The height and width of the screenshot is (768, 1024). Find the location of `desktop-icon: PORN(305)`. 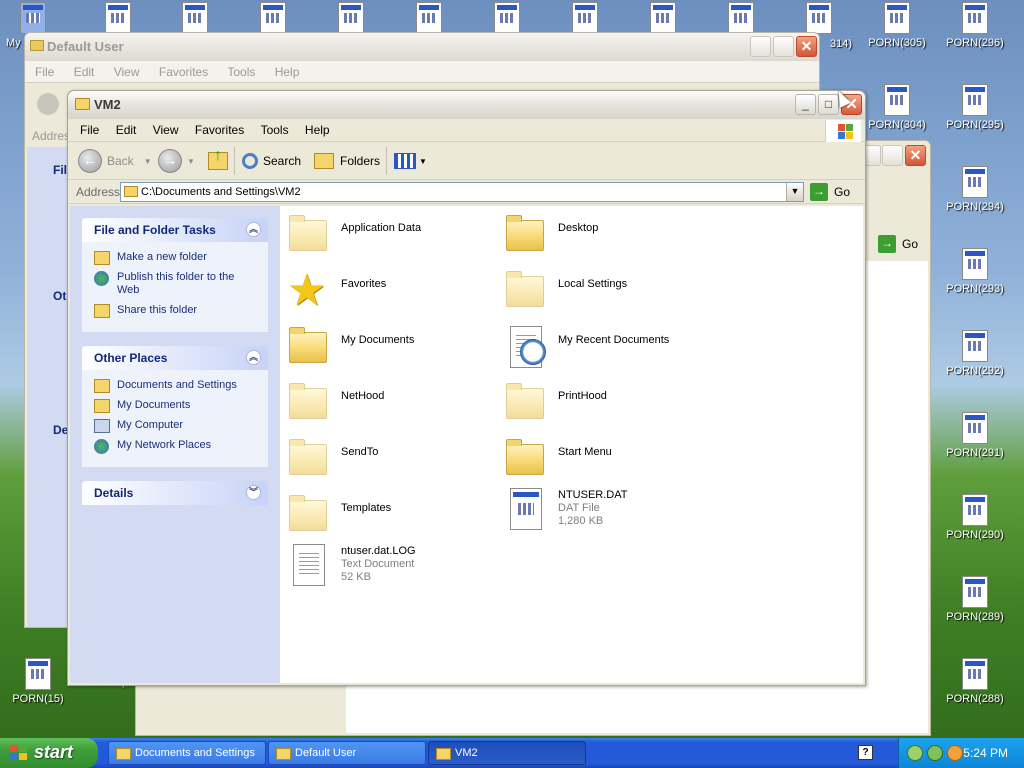

desktop-icon: PORN(305) is located at coordinates (897, 25).